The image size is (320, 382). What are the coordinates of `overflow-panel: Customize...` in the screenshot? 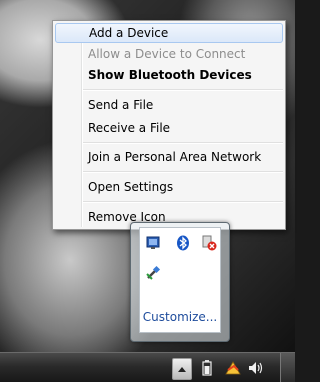 It's located at (180, 280).